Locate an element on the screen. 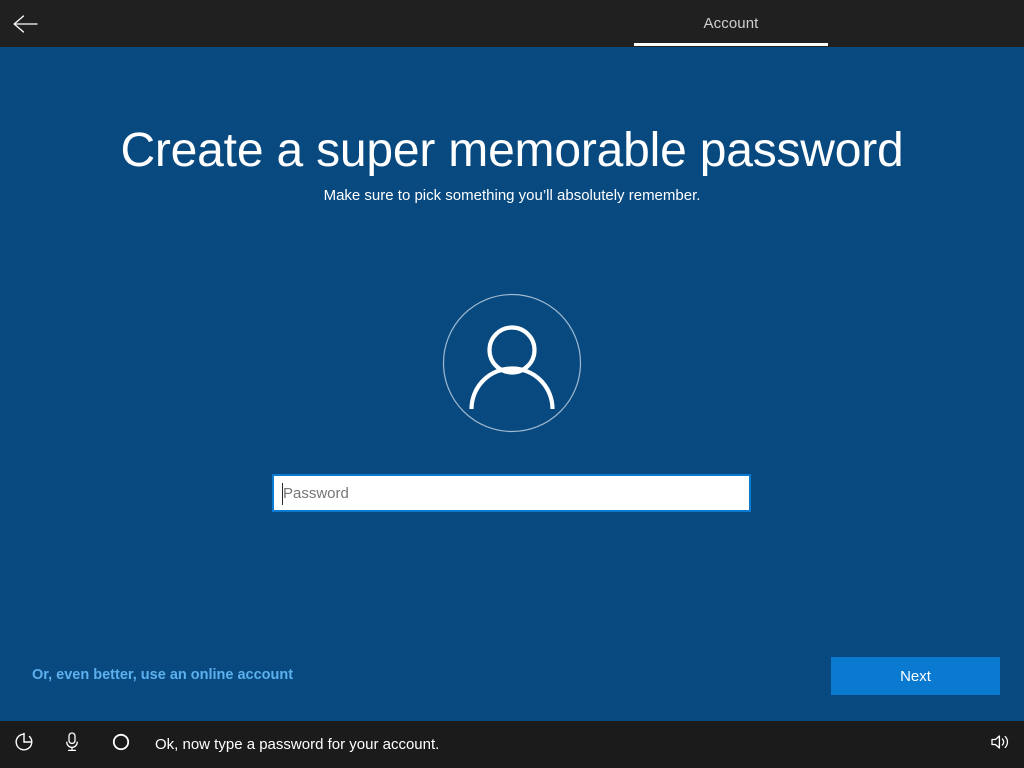 This screenshot has height=768, width=1024. person-avatar-icon is located at coordinates (512, 363).